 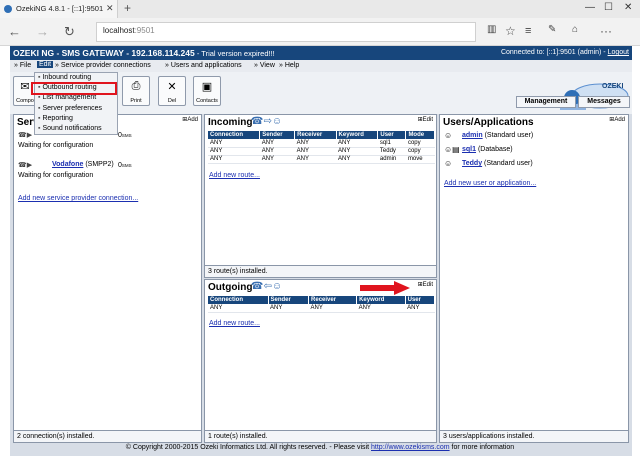 What do you see at coordinates (628, 7) in the screenshot?
I see `window-close-icon: ✕` at bounding box center [628, 7].